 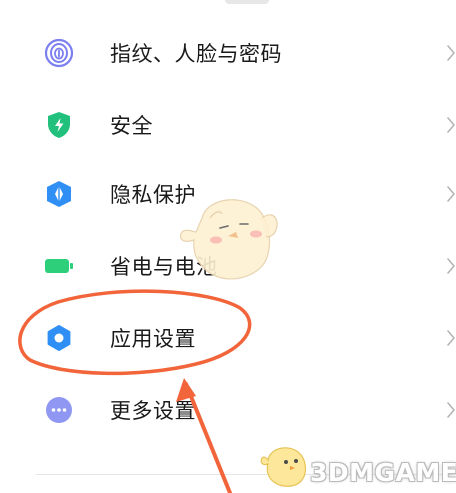 What do you see at coordinates (246, 474) in the screenshot?
I see `list-divider` at bounding box center [246, 474].